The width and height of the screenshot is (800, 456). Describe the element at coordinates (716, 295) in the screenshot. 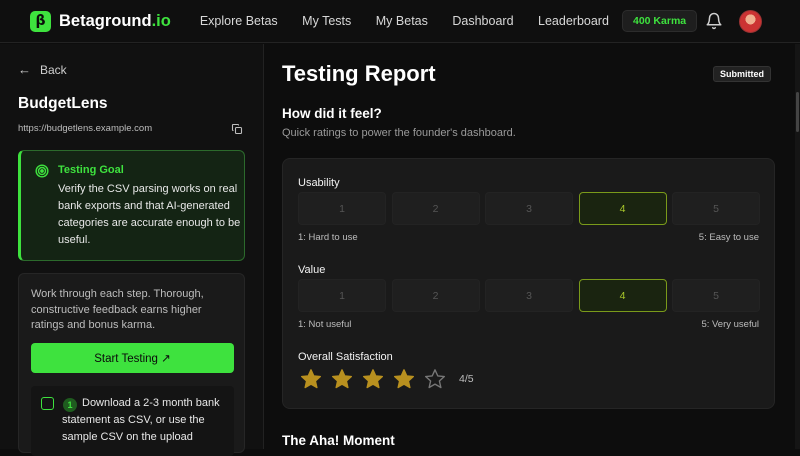

I see `value-option-5: 5` at that location.